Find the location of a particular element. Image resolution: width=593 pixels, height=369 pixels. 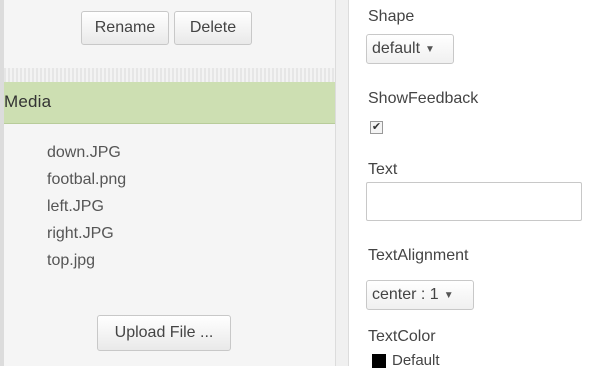

checkmark-icon: ✔ is located at coordinates (376, 127).